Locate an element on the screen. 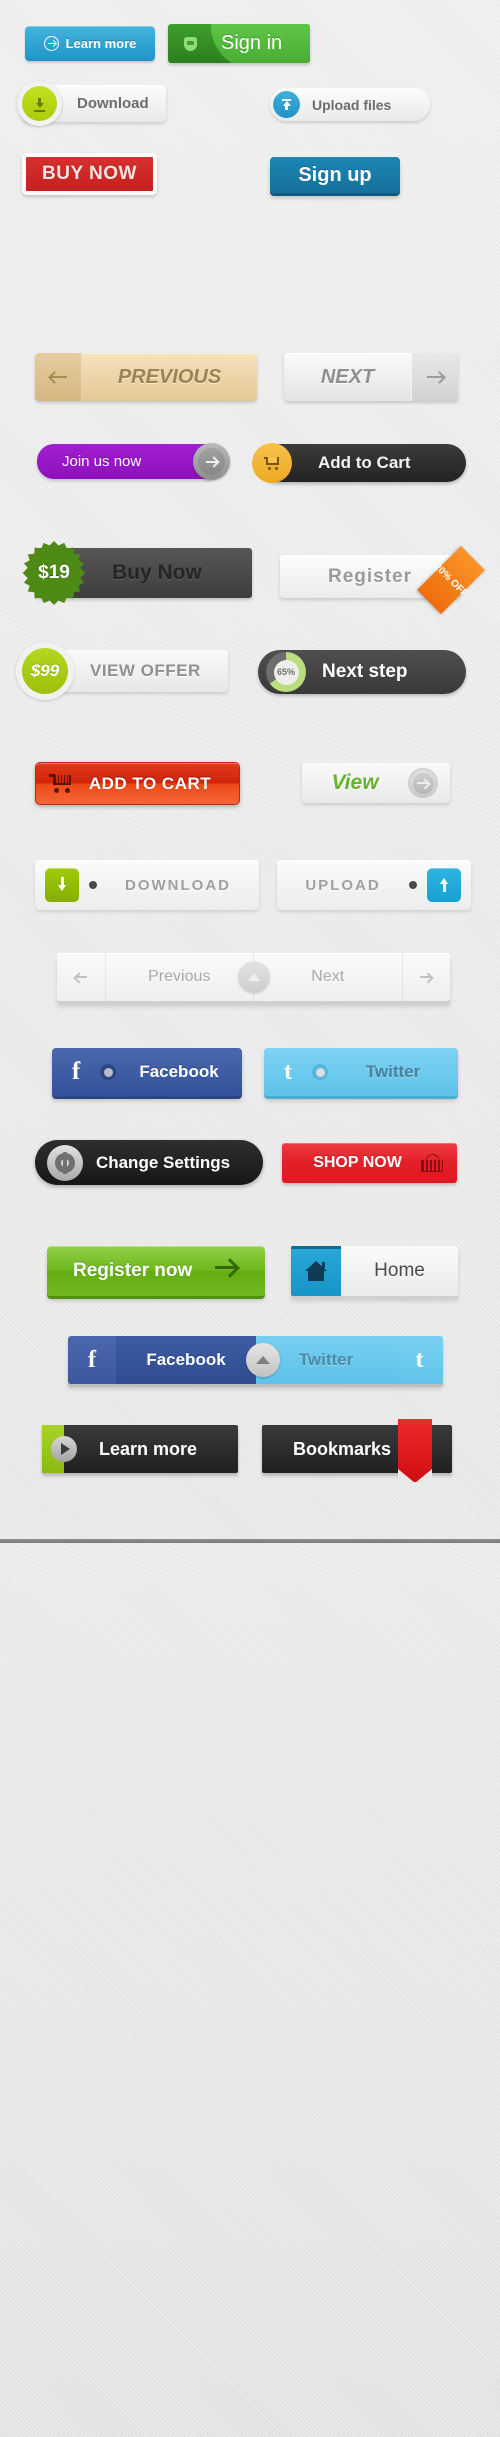  sign-up-button: Sign up is located at coordinates (335, 175).